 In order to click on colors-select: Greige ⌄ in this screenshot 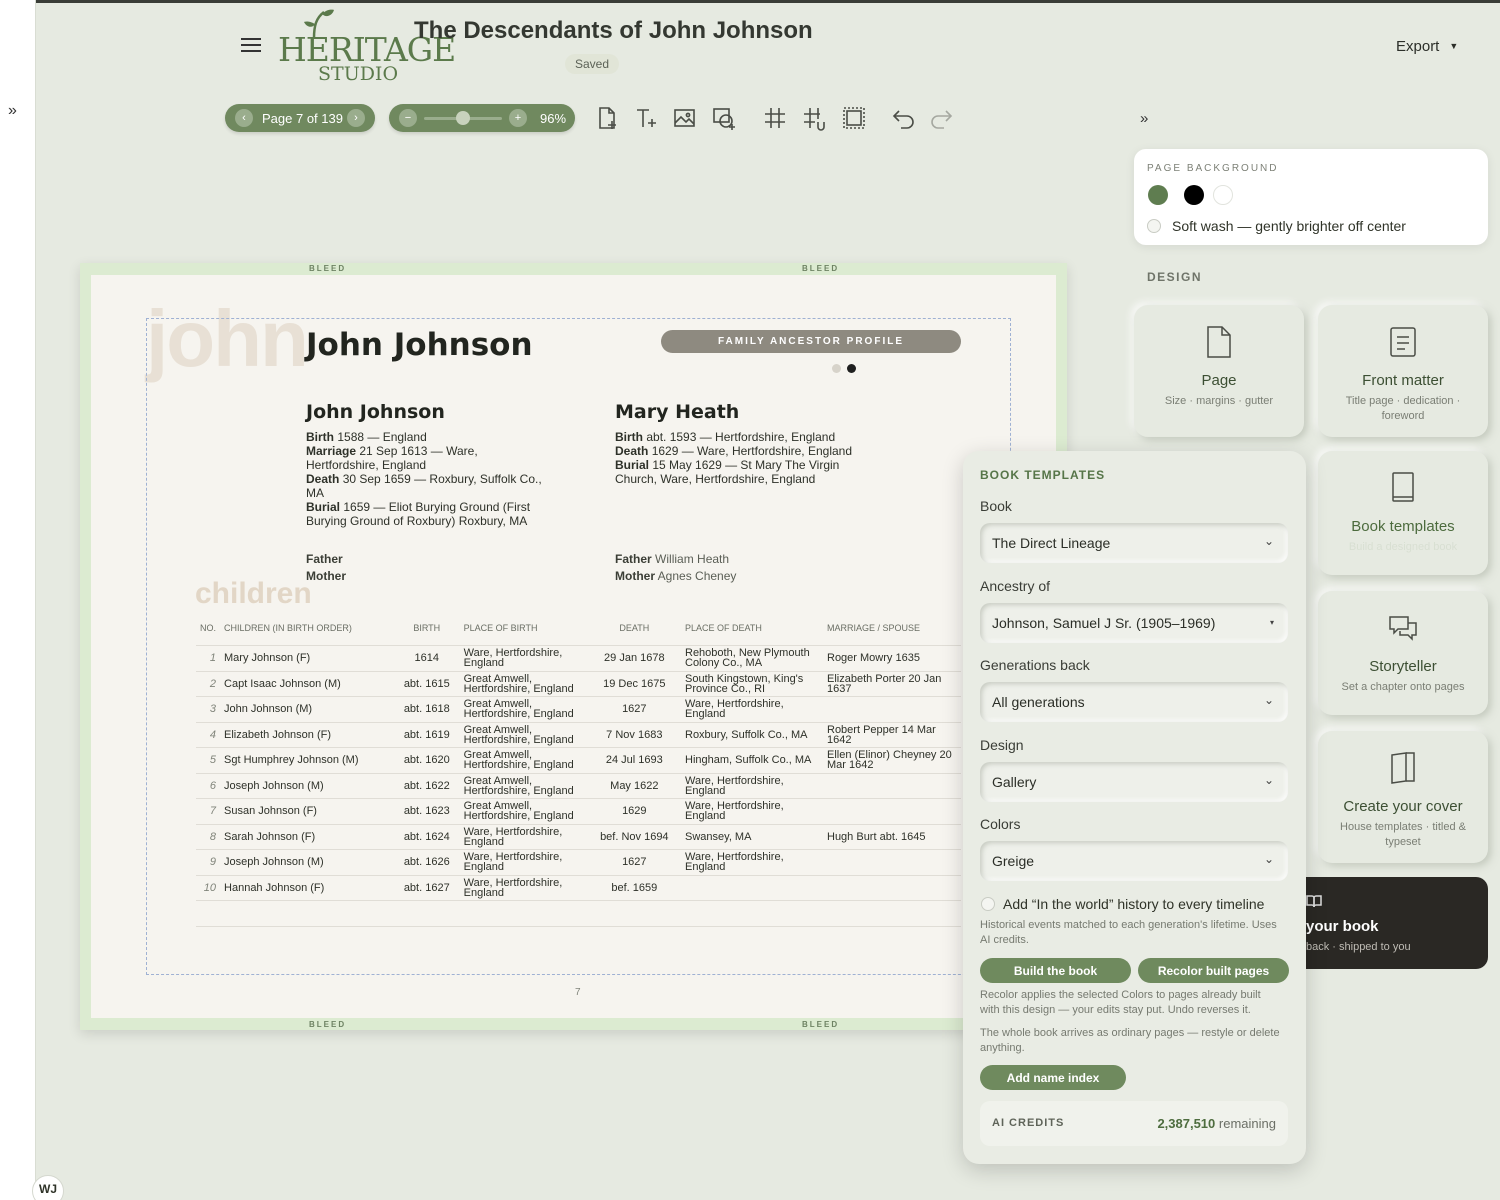, I will do `click(1134, 861)`.